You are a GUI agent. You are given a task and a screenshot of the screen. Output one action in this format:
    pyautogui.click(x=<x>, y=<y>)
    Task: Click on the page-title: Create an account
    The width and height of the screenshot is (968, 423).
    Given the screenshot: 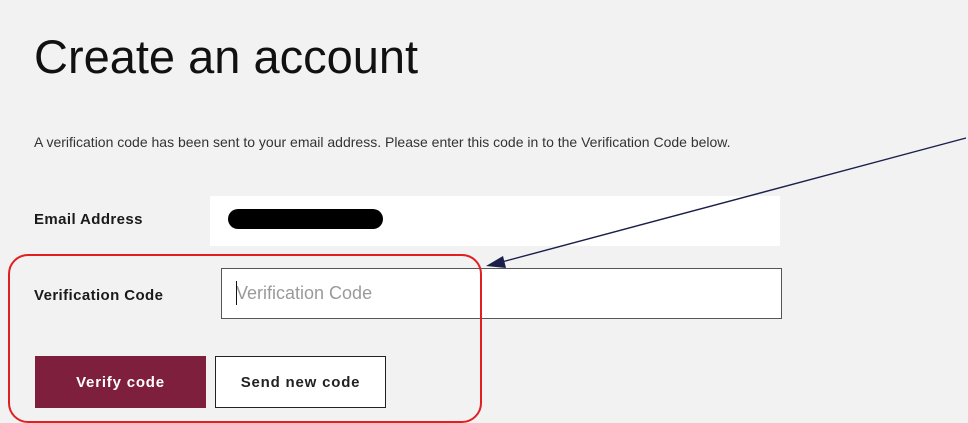 What is the action you would take?
    pyautogui.click(x=226, y=56)
    